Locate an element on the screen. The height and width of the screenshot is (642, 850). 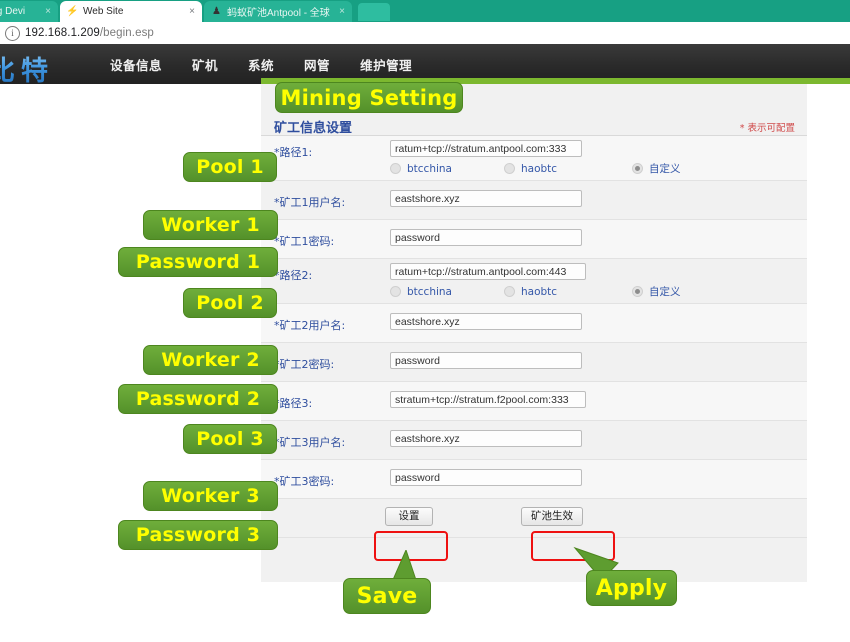
label-worker3: *矿工3用户名: is located at coordinates (310, 442).